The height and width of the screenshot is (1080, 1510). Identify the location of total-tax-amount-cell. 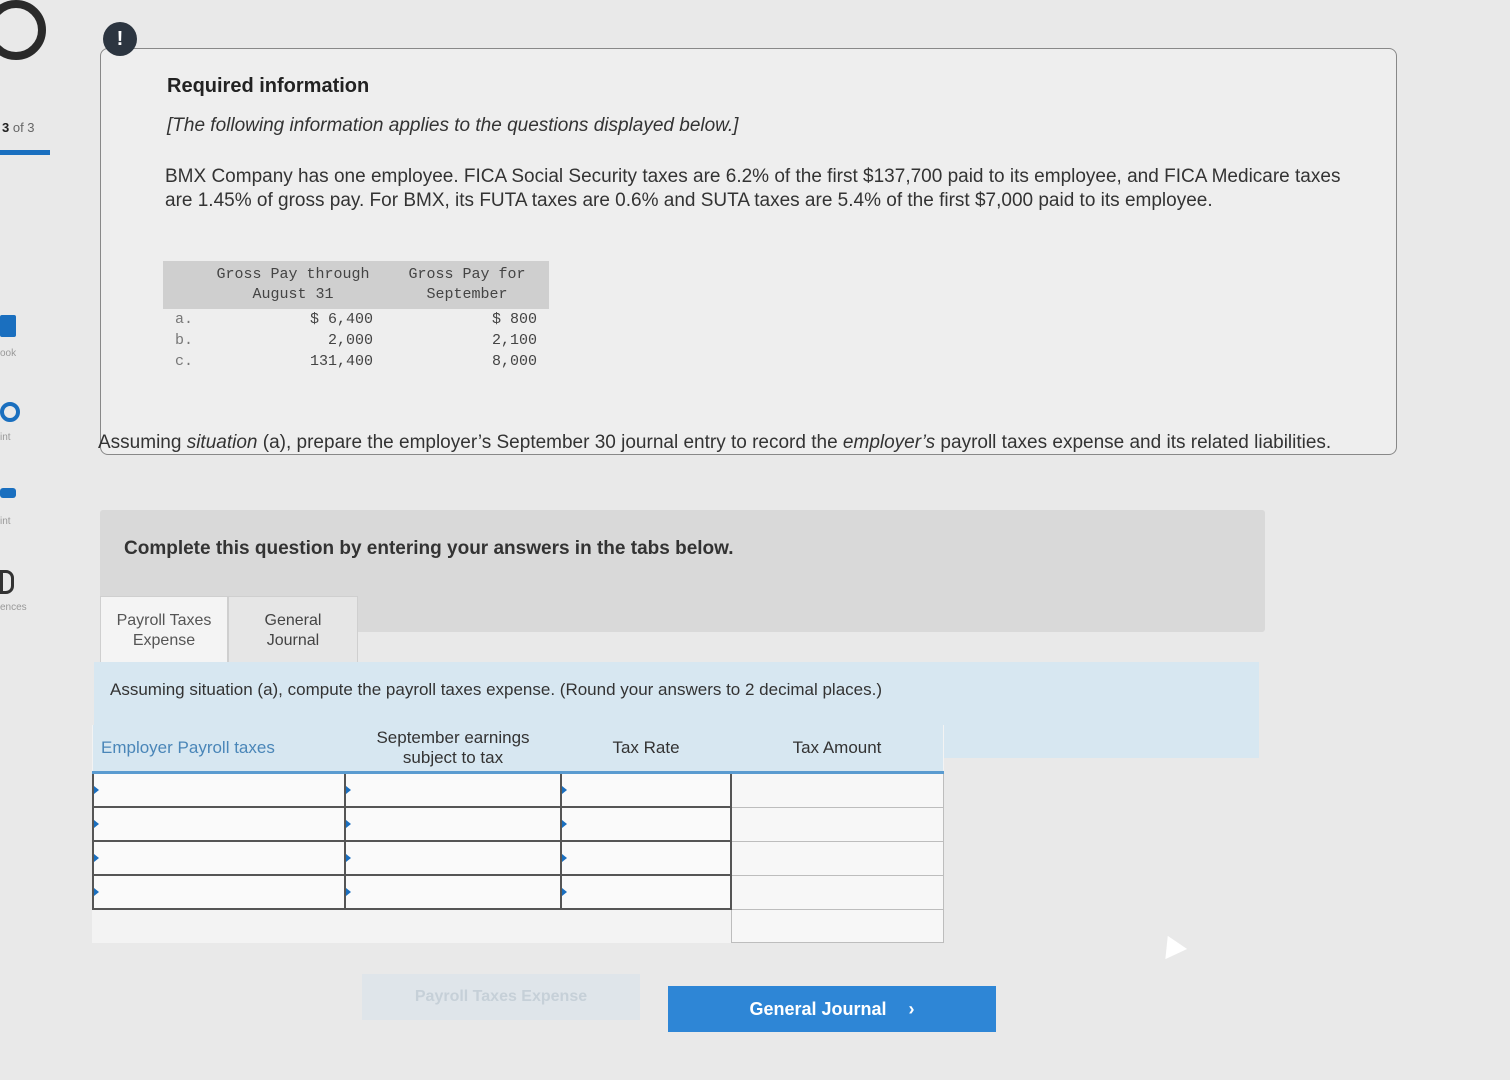
(837, 925).